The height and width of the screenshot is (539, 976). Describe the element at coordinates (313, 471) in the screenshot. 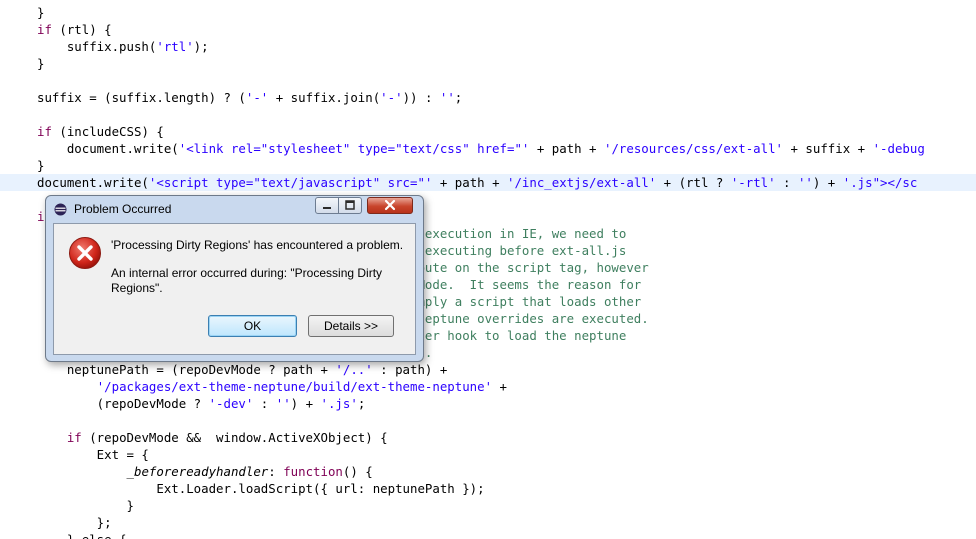

I see `code-token: function` at that location.